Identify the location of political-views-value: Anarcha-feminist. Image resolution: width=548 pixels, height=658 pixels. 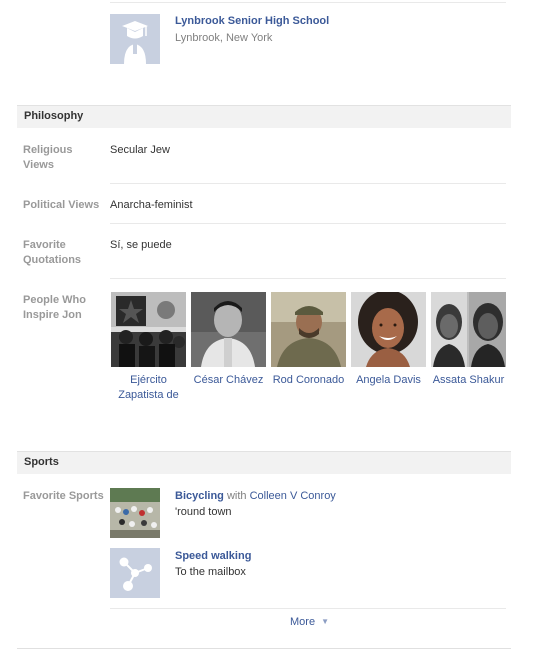
(151, 205).